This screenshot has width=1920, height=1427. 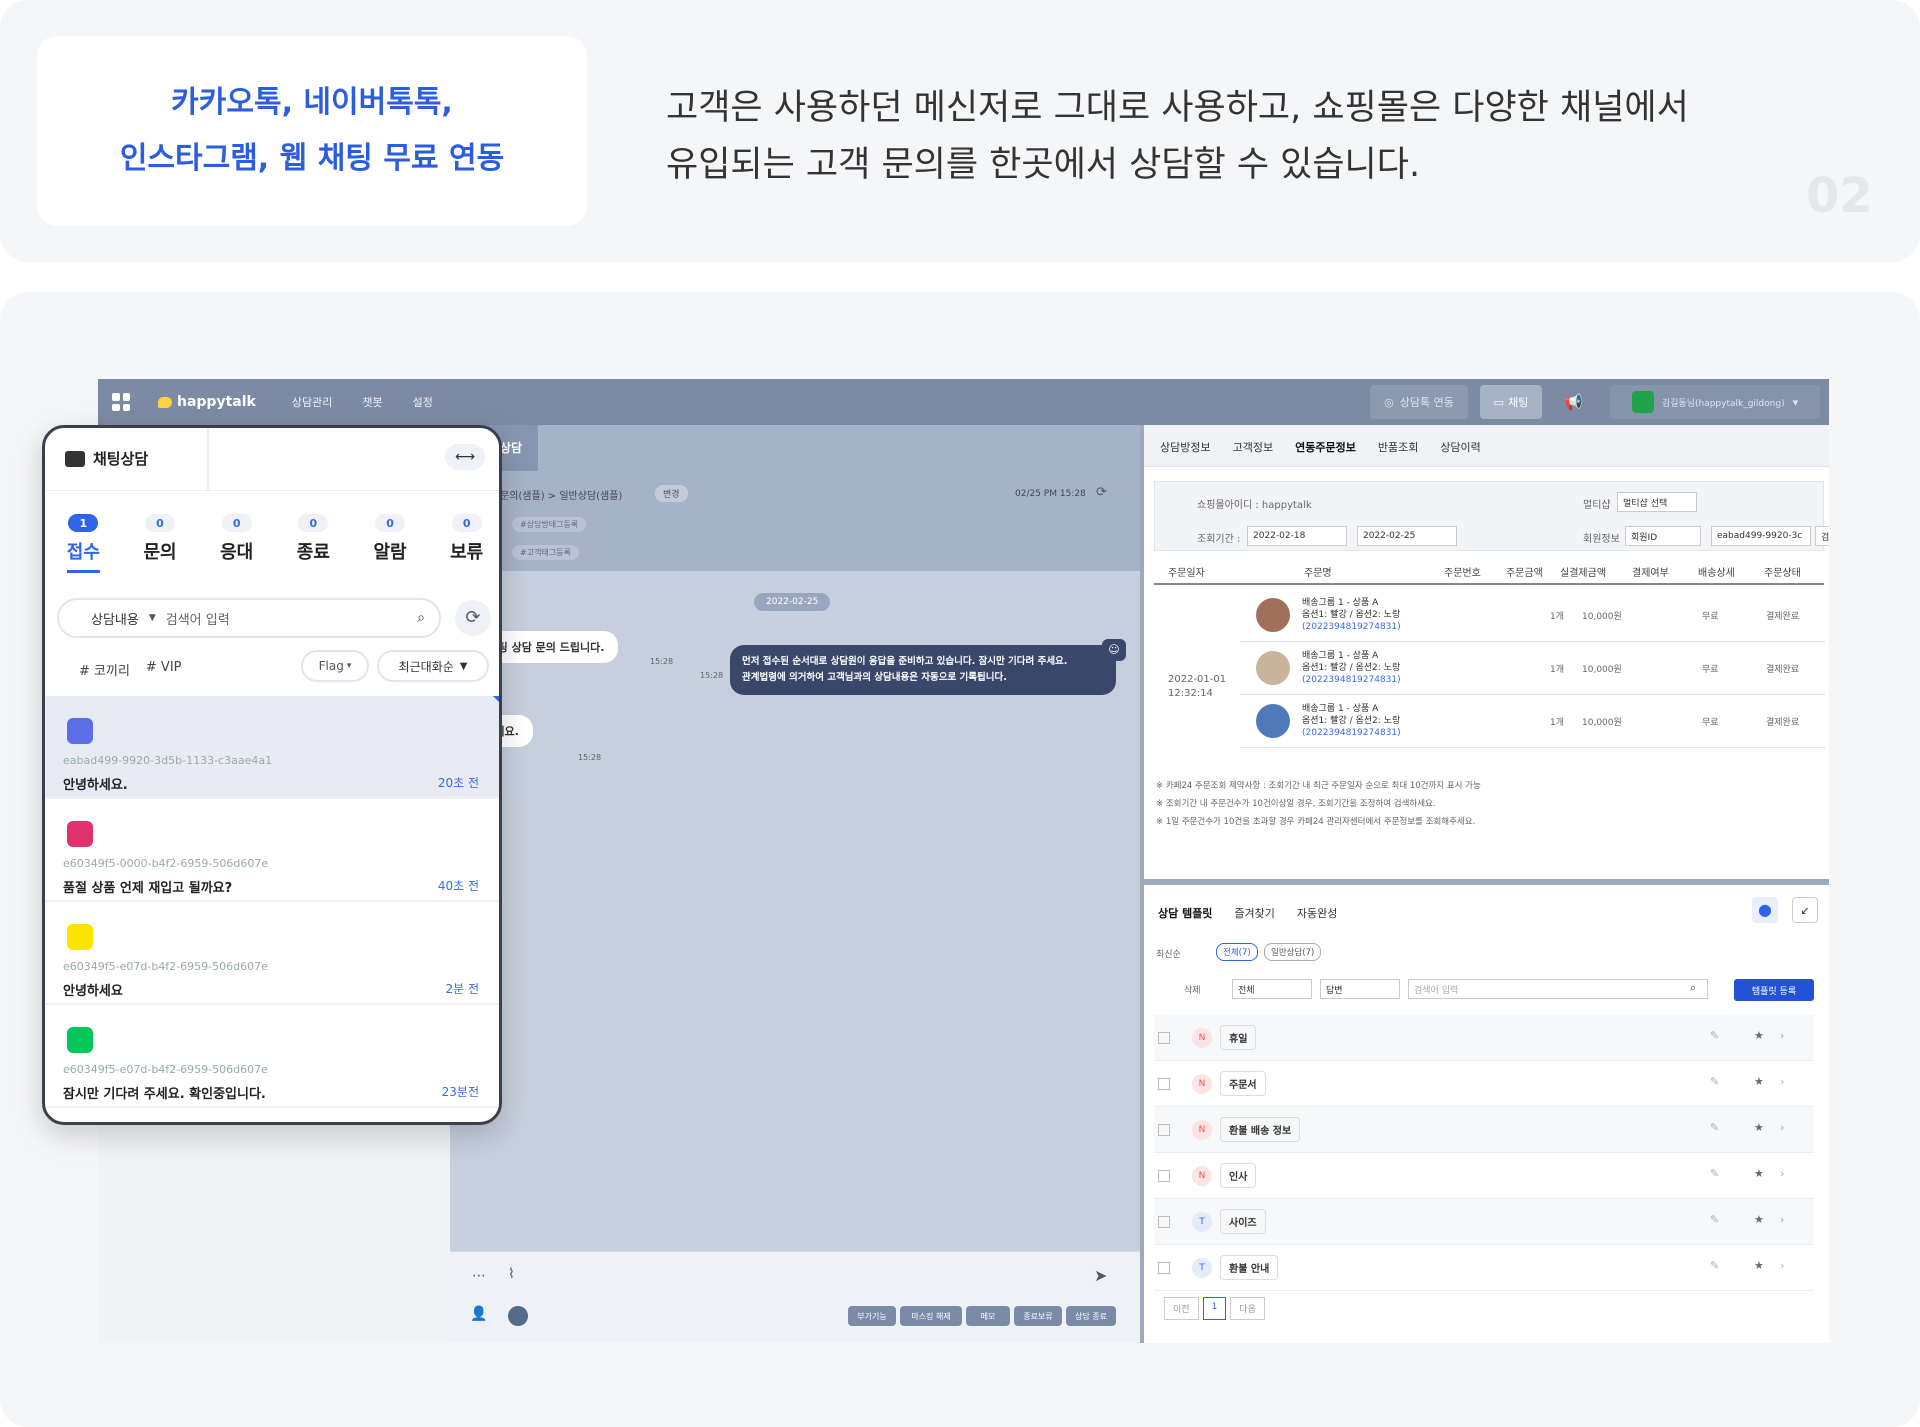 I want to click on memo-button: 메모, so click(x=988, y=1316).